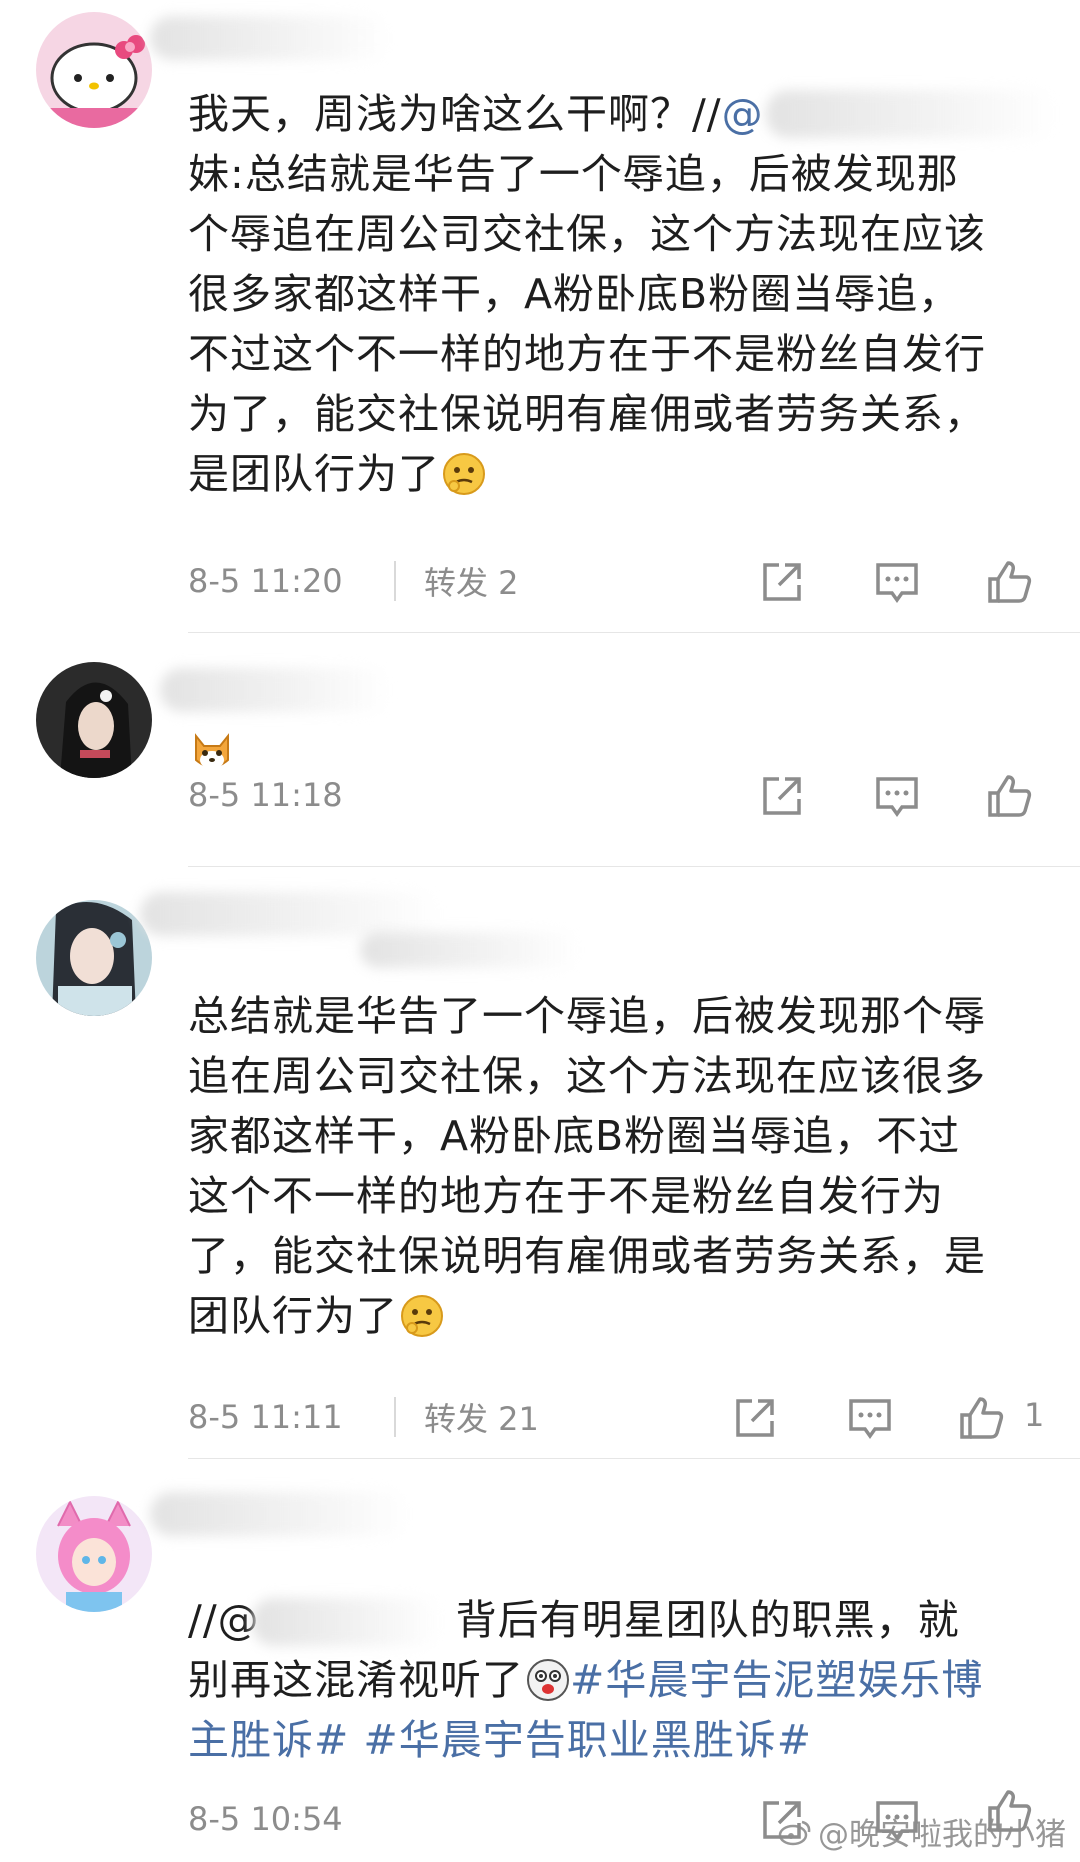 The image size is (1080, 1862). I want to click on cat-face-emoji, so click(212, 752).